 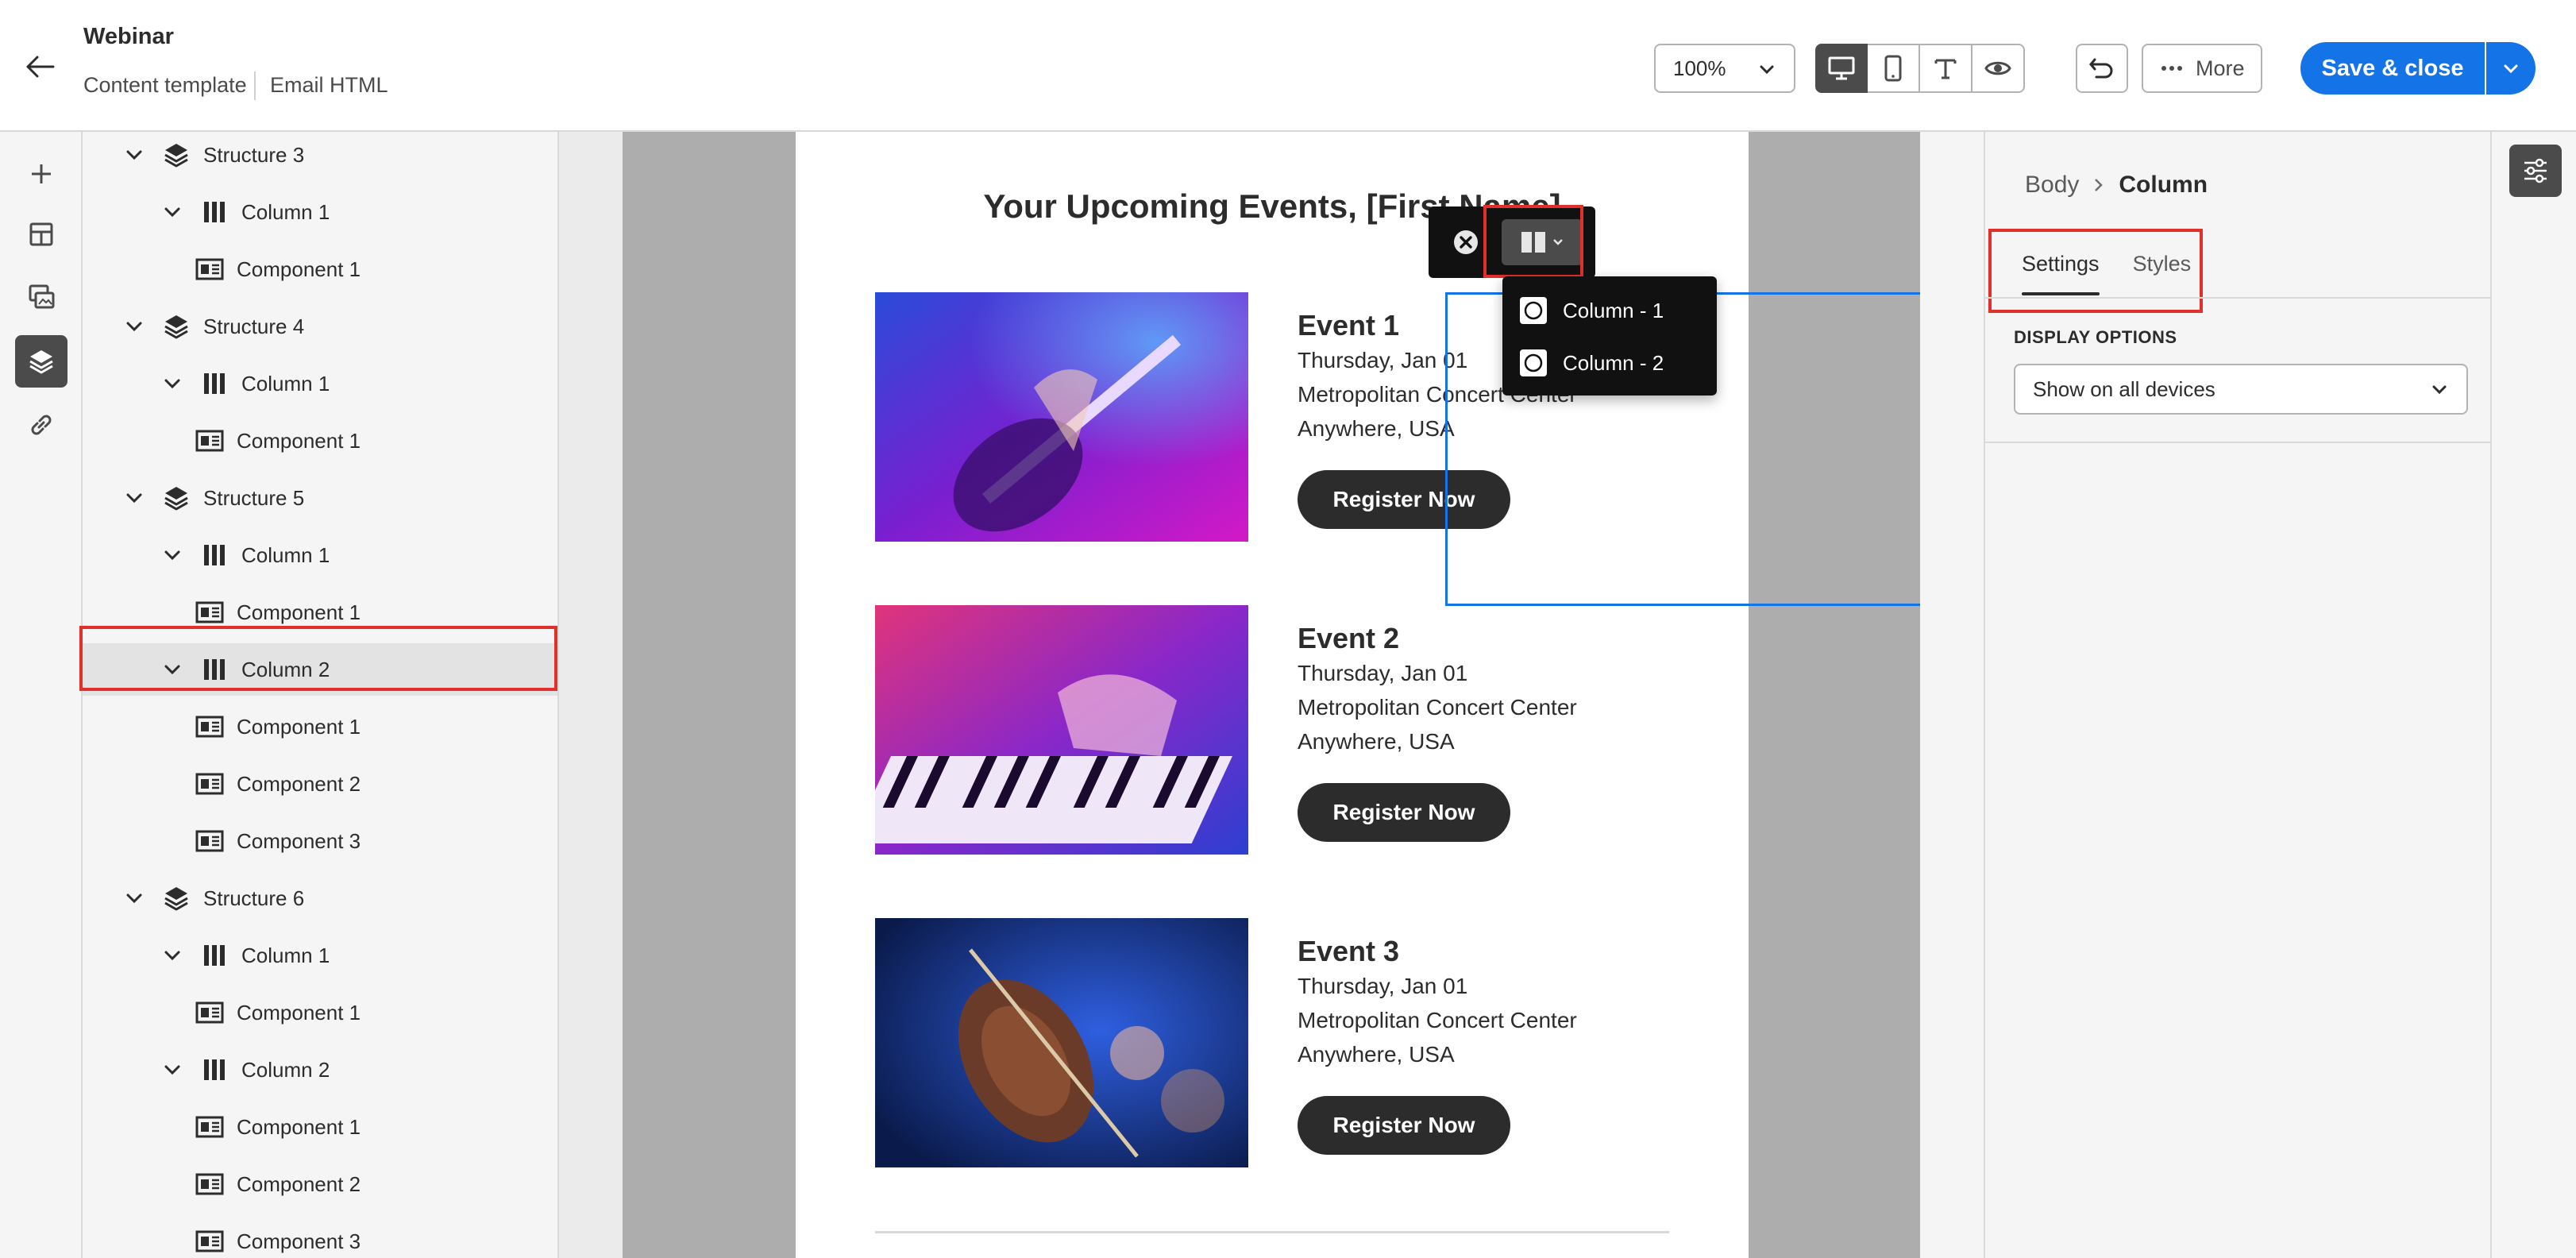 I want to click on undo-icon, so click(x=2101, y=68).